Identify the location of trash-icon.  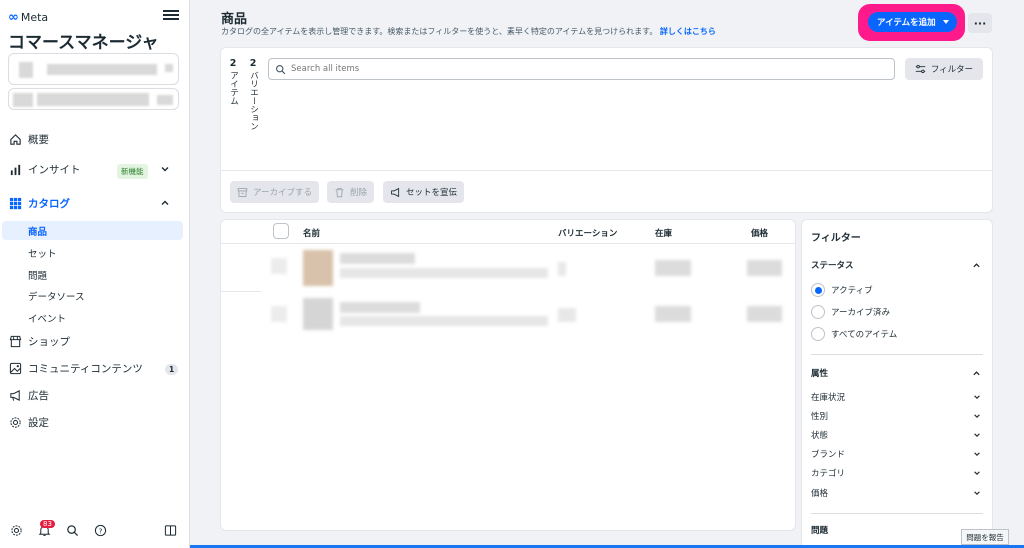
(339, 192).